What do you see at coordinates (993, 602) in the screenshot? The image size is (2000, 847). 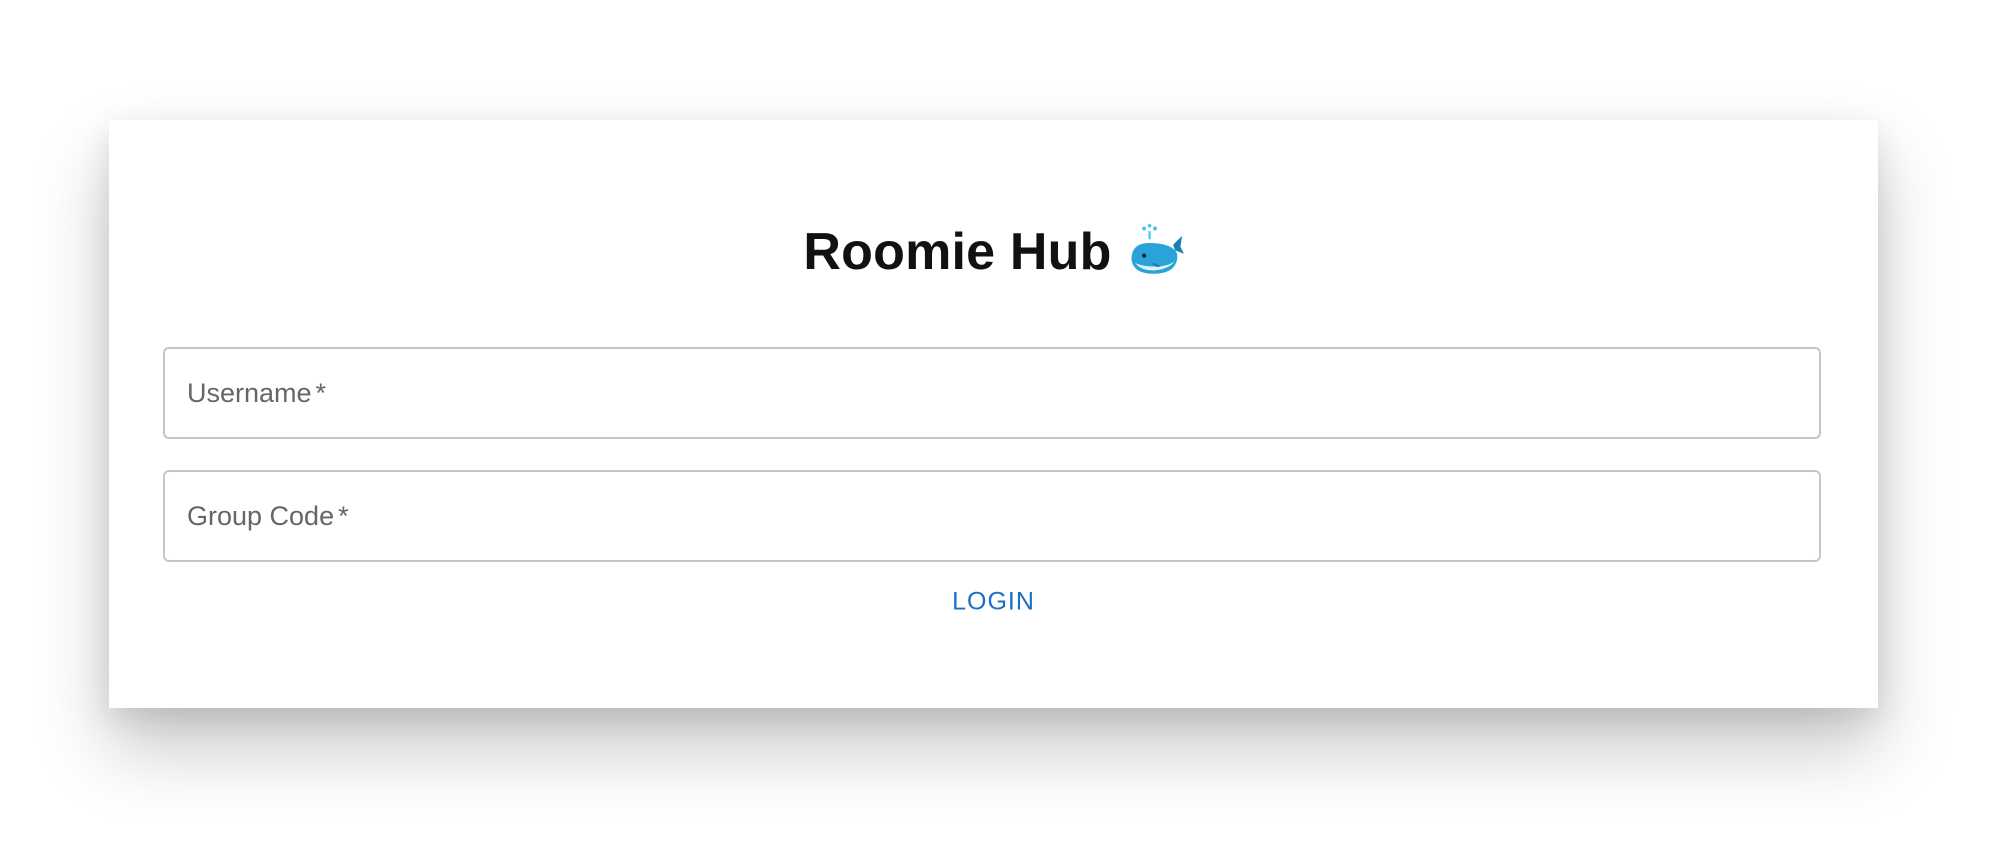 I see `login-button: LOGIN` at bounding box center [993, 602].